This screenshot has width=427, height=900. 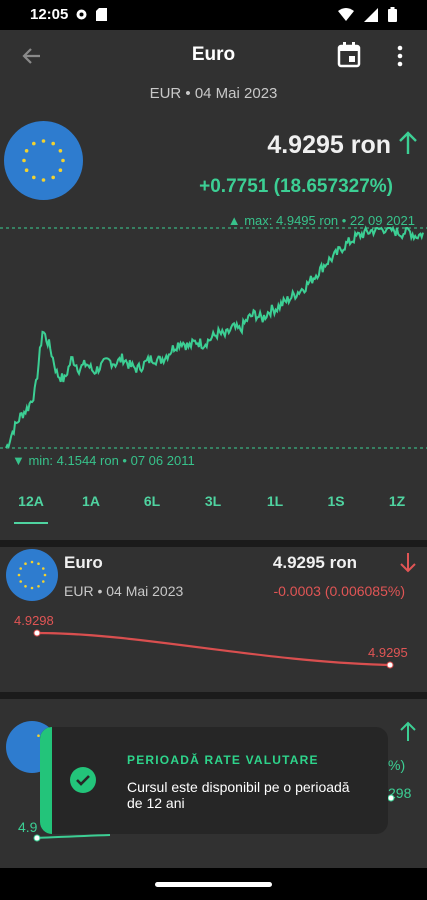 What do you see at coordinates (101, 14) in the screenshot?
I see `sd-card-icon` at bounding box center [101, 14].